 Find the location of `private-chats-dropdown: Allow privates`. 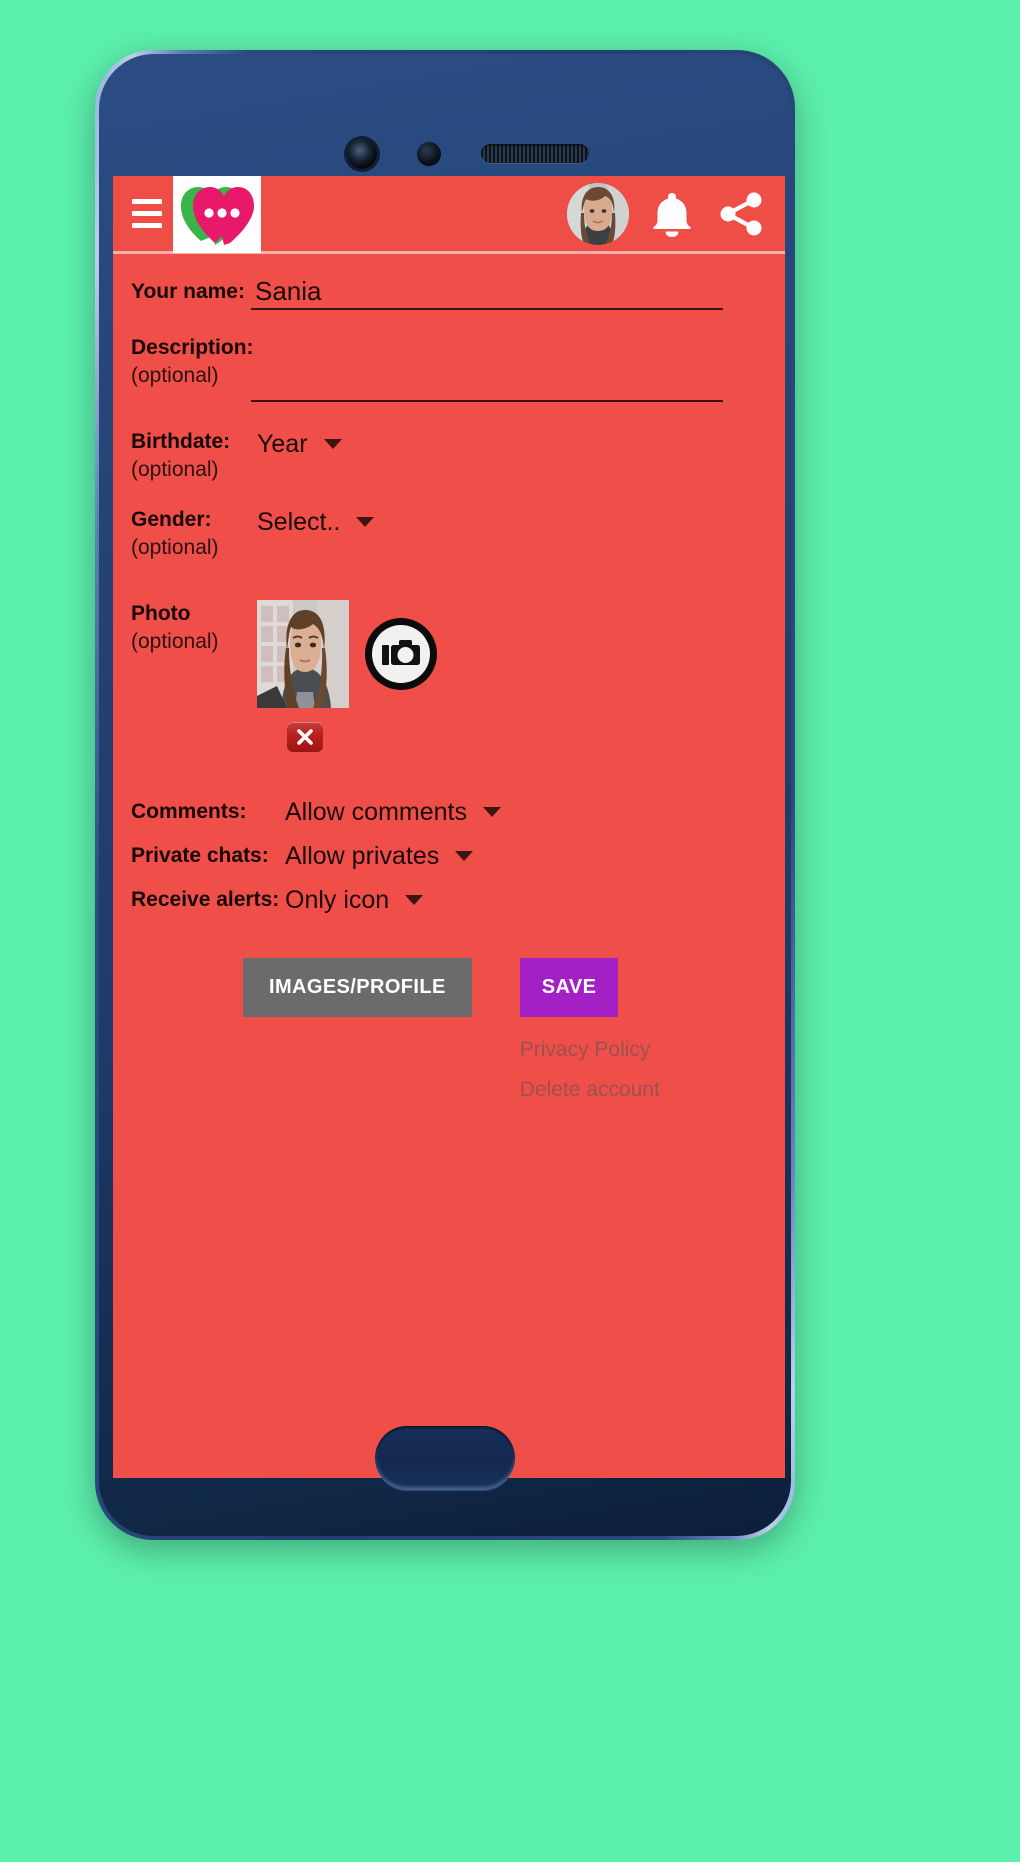

private-chats-dropdown: Allow privates is located at coordinates (376, 856).